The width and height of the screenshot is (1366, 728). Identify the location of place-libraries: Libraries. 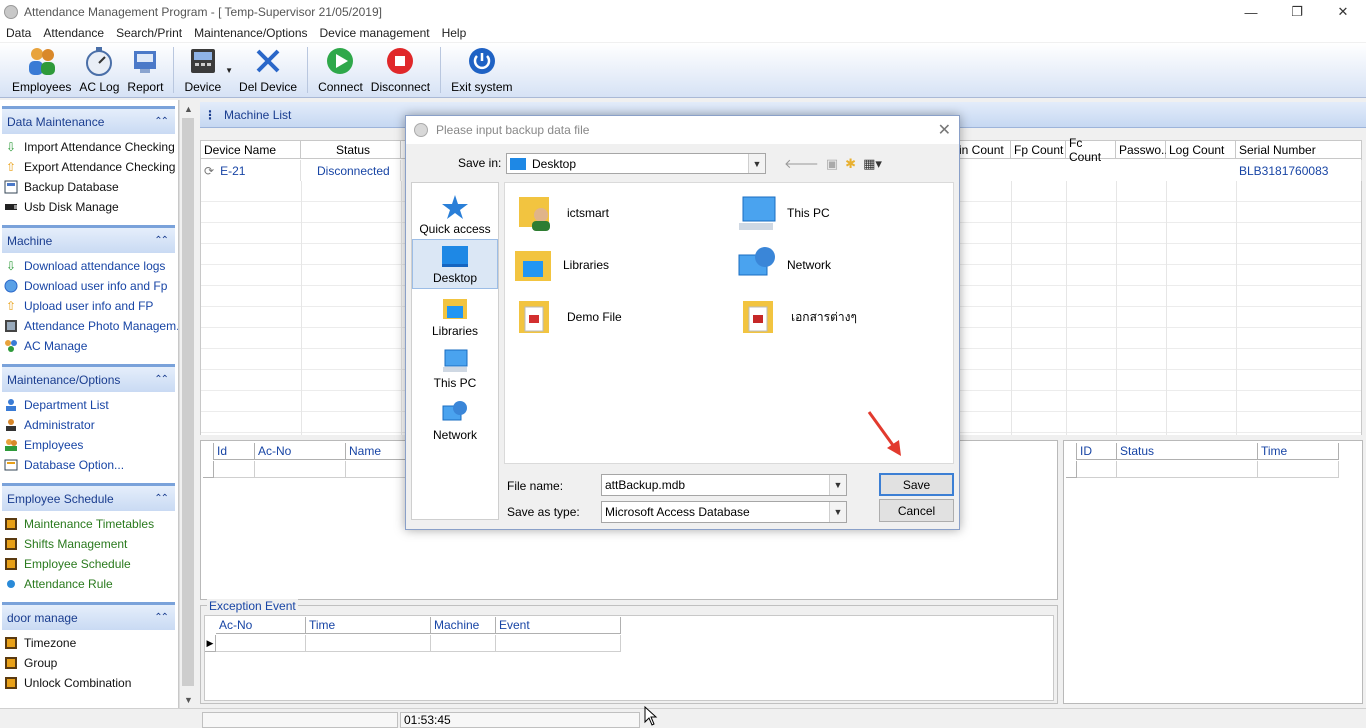
(455, 316).